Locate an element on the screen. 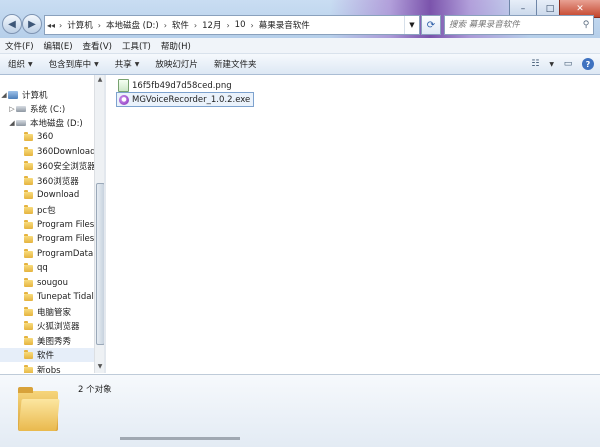 This screenshot has width=600, height=447. dropdown-arrow-icon: ▼ is located at coordinates (137, 64).